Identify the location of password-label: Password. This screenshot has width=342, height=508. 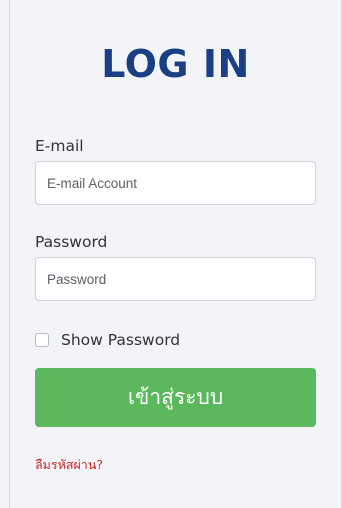
(71, 242).